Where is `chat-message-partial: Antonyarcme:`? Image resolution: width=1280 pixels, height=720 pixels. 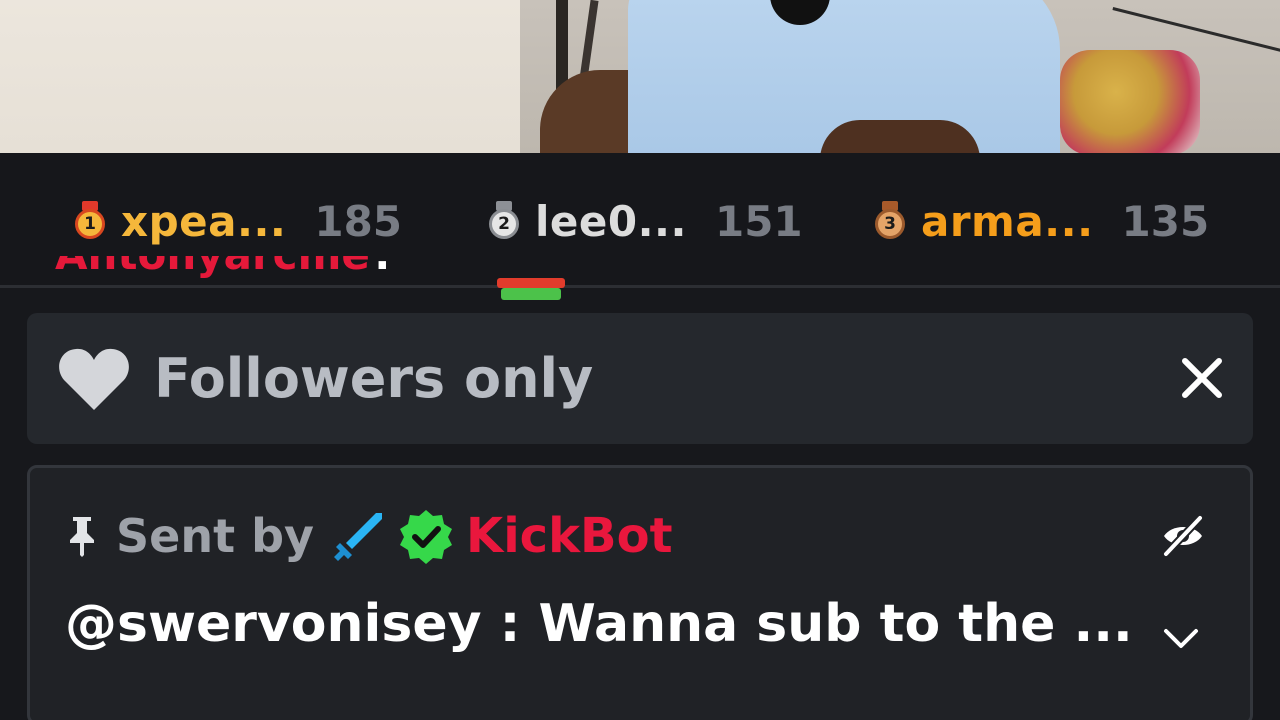
chat-message-partial: Antonyarcme: is located at coordinates (355, 285).